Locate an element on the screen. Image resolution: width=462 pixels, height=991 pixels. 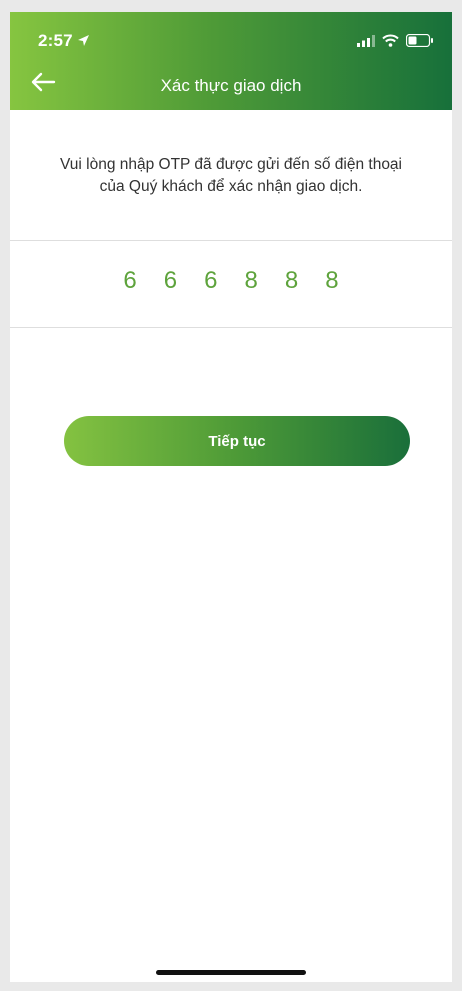
otp-digit-5: 8 is located at coordinates (291, 280).